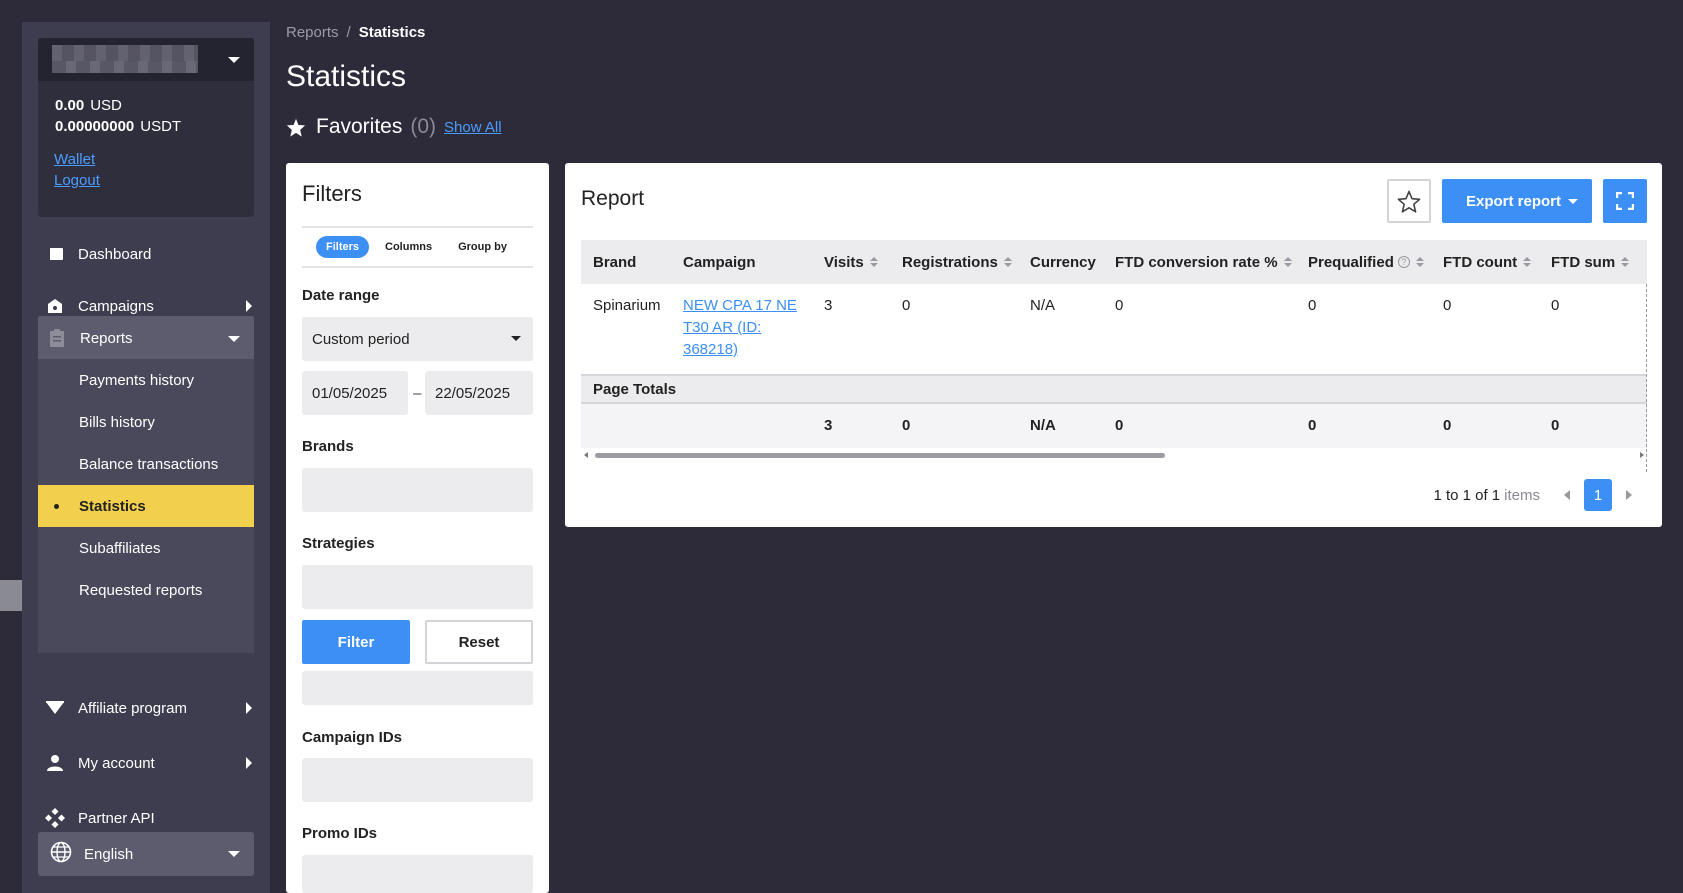 This screenshot has height=893, width=1683. I want to click on filters-tabs: Filters Columns Group by, so click(417, 247).